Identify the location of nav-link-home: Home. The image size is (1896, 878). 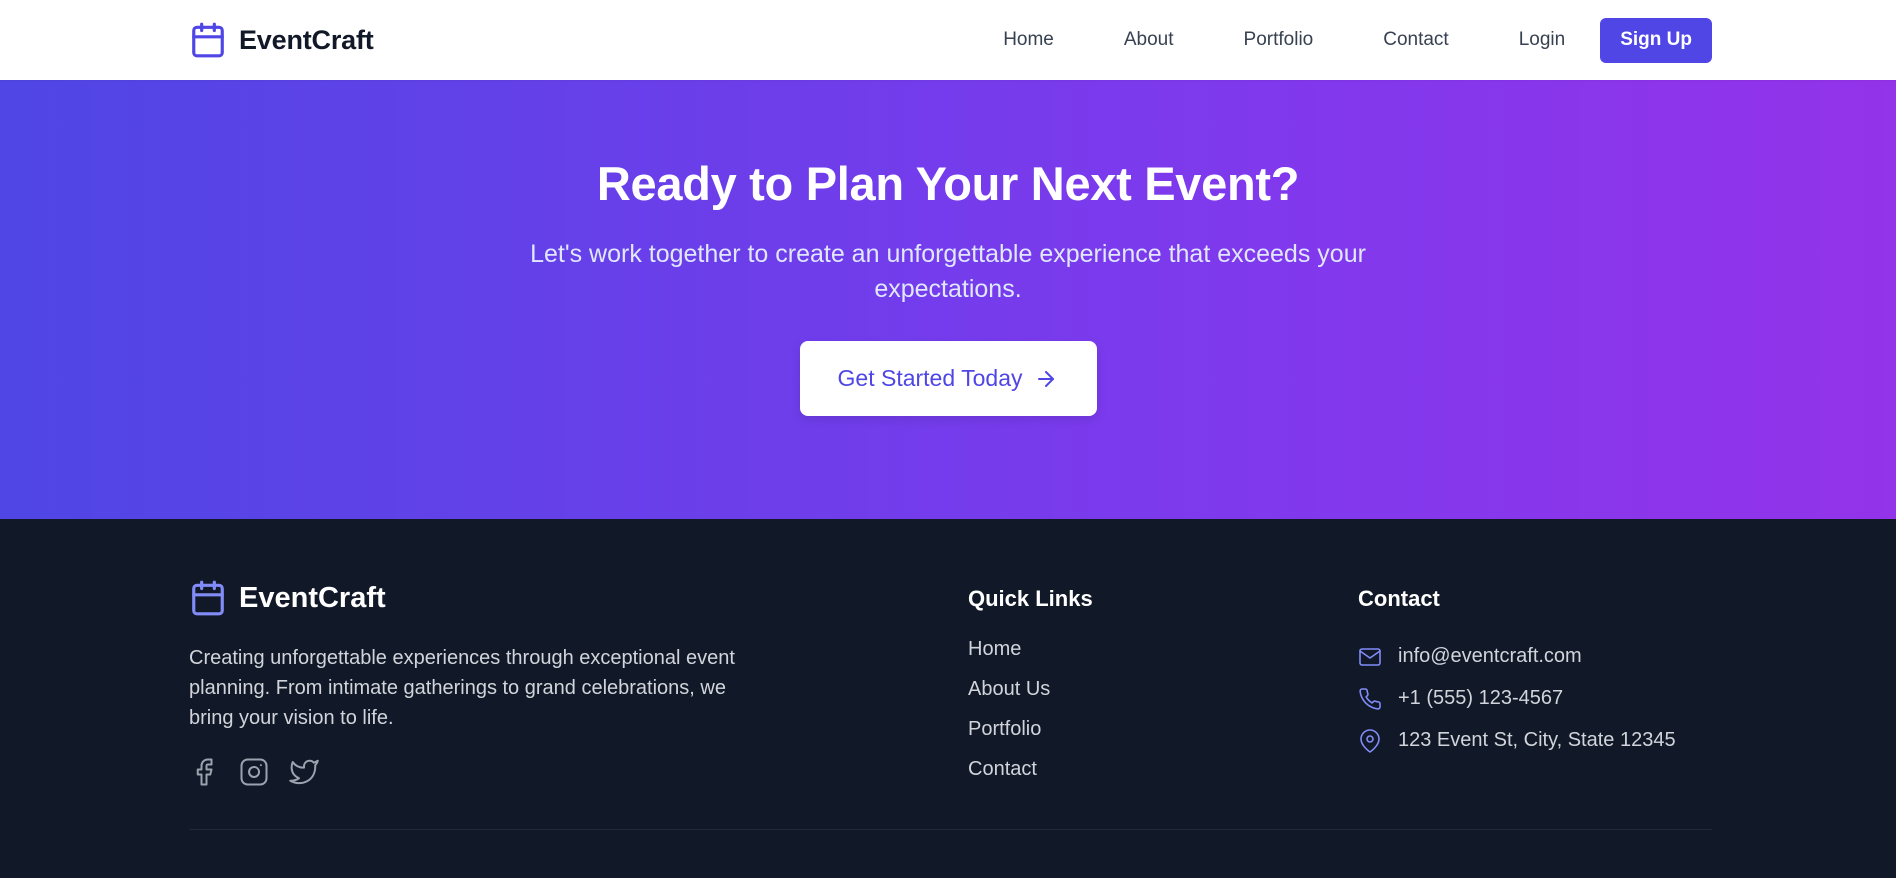
(1028, 40).